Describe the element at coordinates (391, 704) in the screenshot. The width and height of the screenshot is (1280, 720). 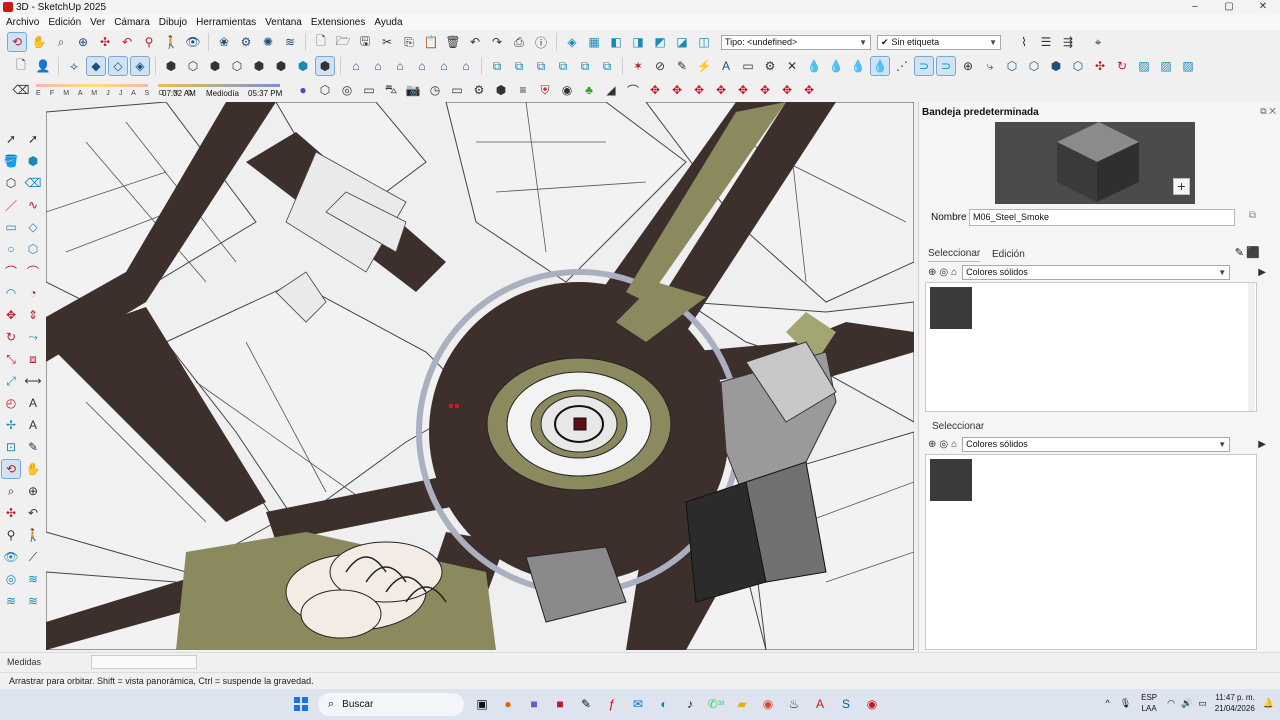
I see `taskbar-search: ⌕ Buscar` at that location.